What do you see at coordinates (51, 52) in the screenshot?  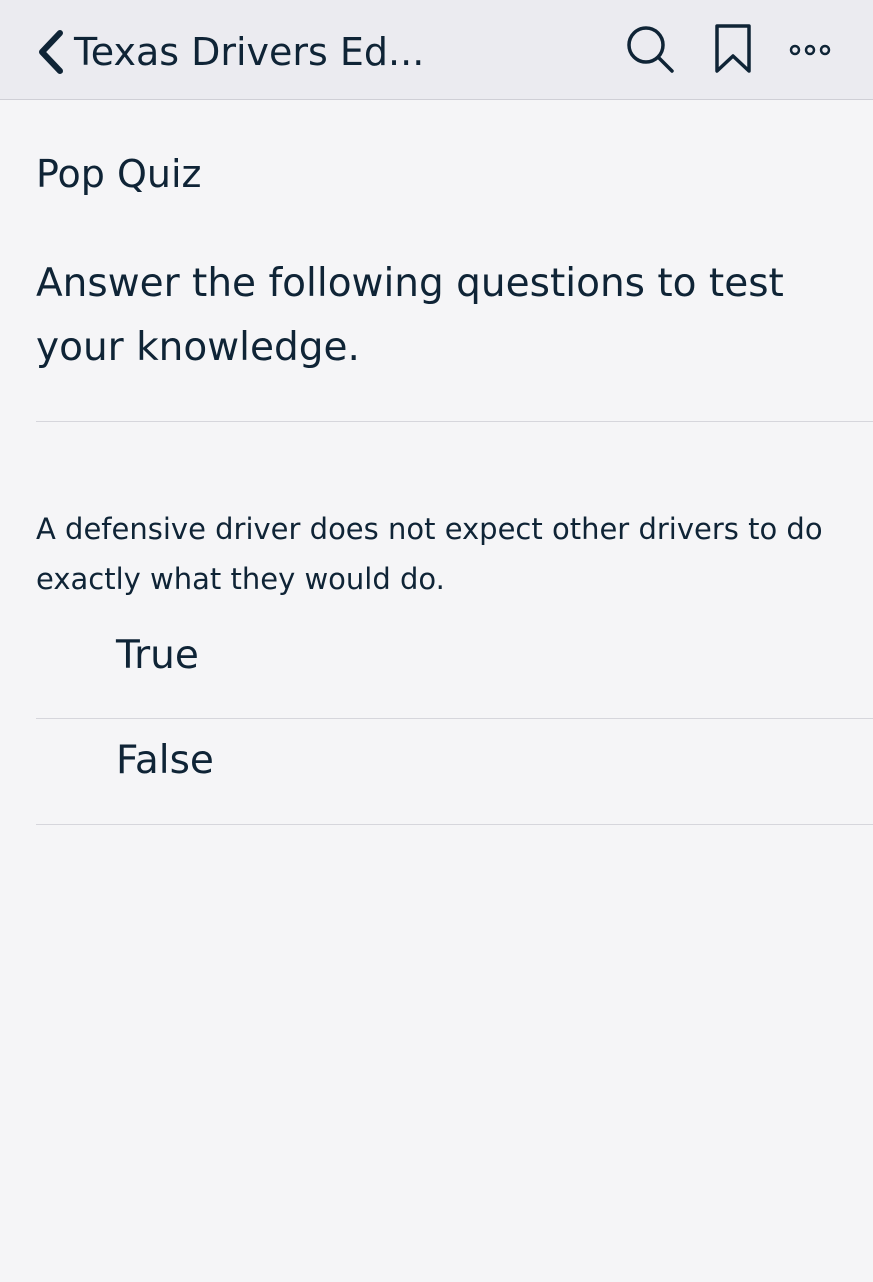 I see `chevron-left-icon` at bounding box center [51, 52].